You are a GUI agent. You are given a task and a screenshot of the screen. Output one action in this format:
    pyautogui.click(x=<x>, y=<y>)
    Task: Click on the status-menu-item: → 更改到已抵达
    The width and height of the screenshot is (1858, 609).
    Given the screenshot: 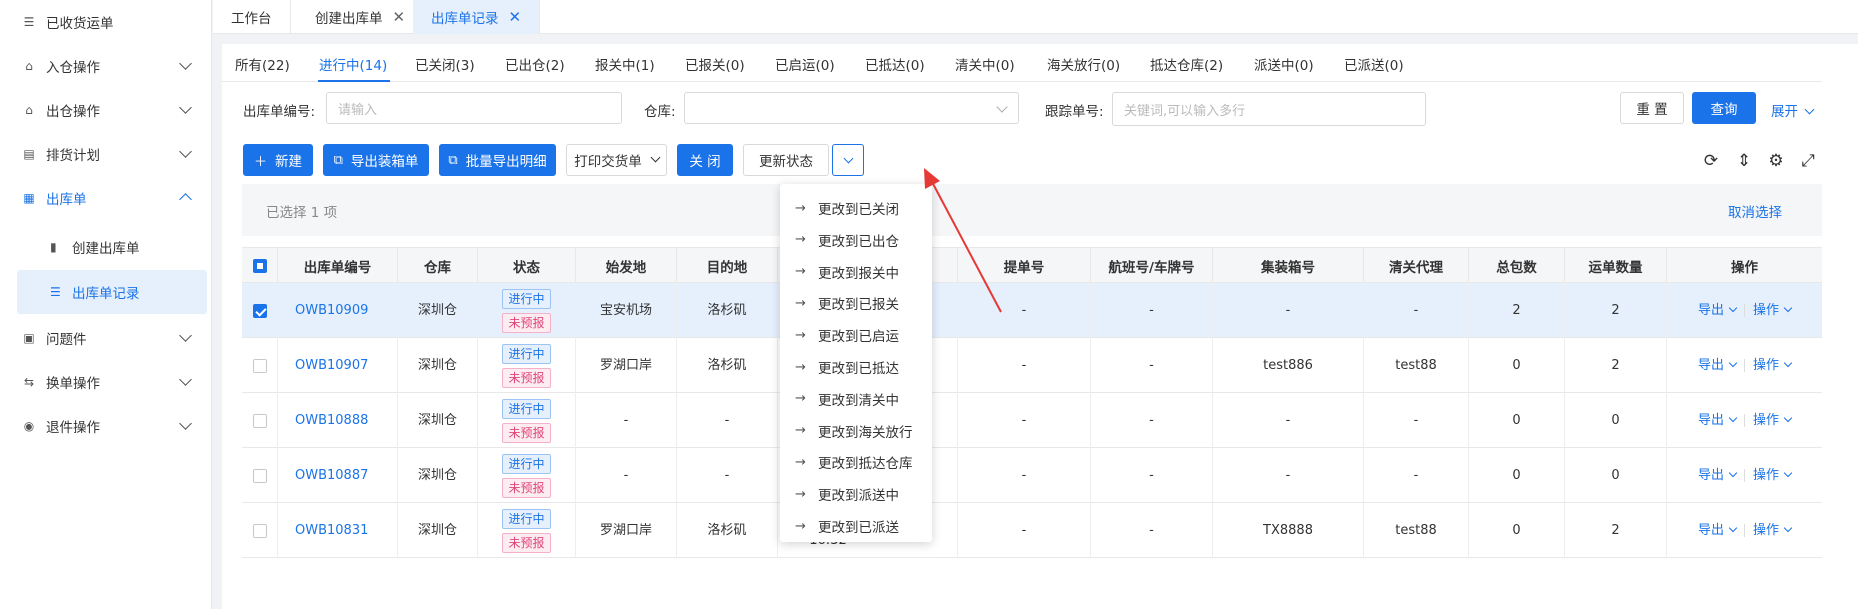 What is the action you would take?
    pyautogui.click(x=856, y=367)
    